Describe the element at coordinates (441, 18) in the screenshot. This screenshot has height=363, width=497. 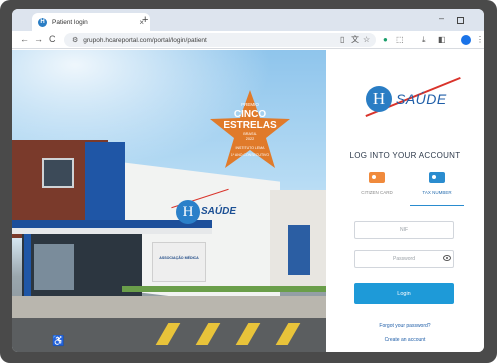
I see `minimize-button: –` at that location.